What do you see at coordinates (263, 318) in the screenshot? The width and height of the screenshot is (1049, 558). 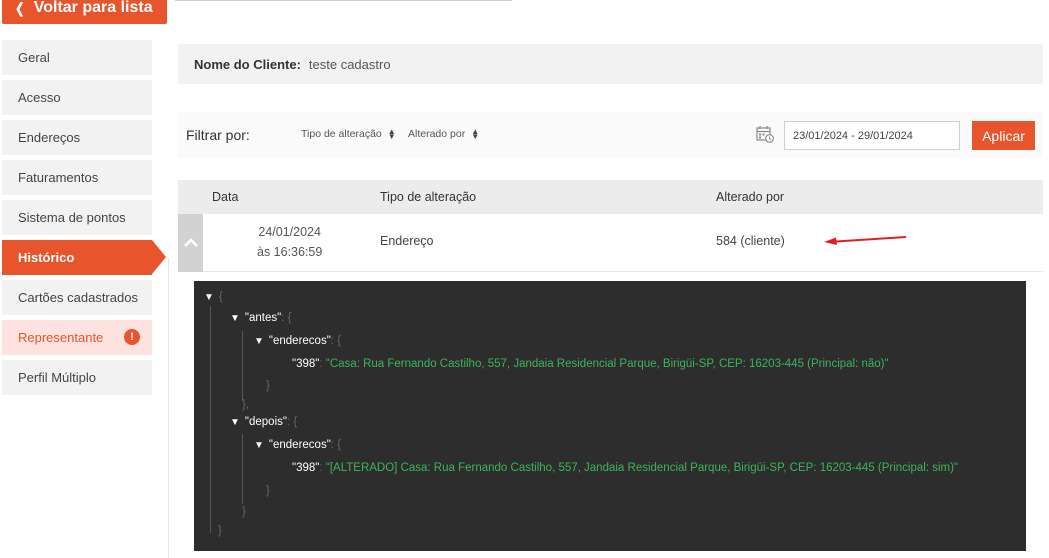 I see `json-key-antes: "antes"` at bounding box center [263, 318].